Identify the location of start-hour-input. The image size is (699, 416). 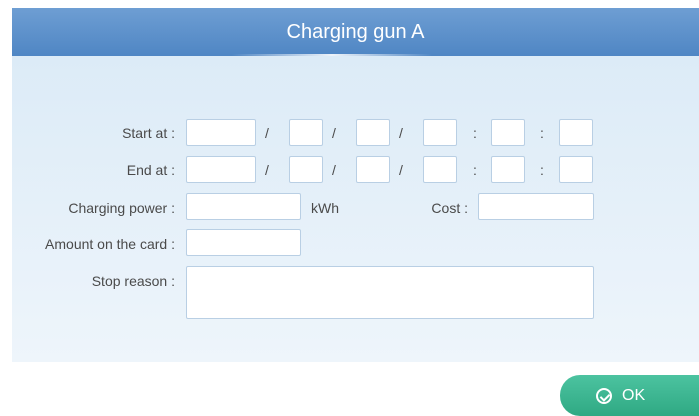
(440, 132).